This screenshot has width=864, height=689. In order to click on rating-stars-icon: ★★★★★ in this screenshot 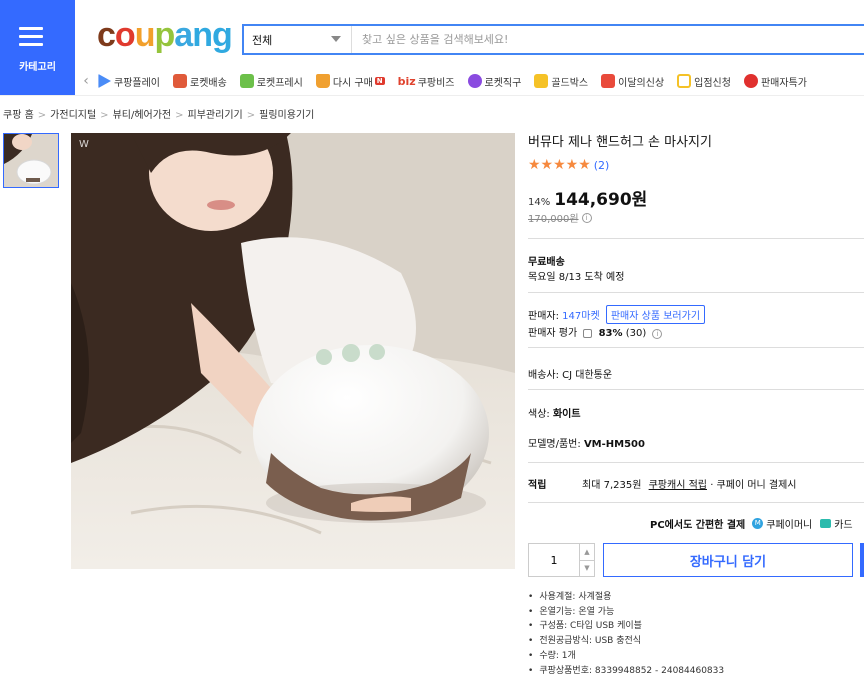, I will do `click(559, 165)`.